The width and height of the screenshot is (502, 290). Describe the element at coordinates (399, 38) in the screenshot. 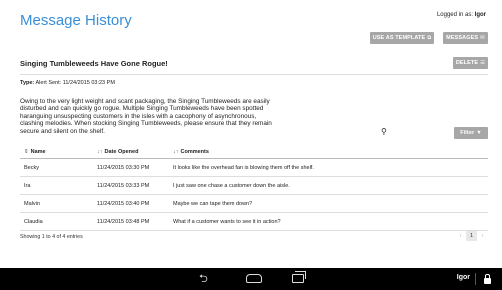

I see `use-as-template-label: USE AS TEMPLATE` at that location.